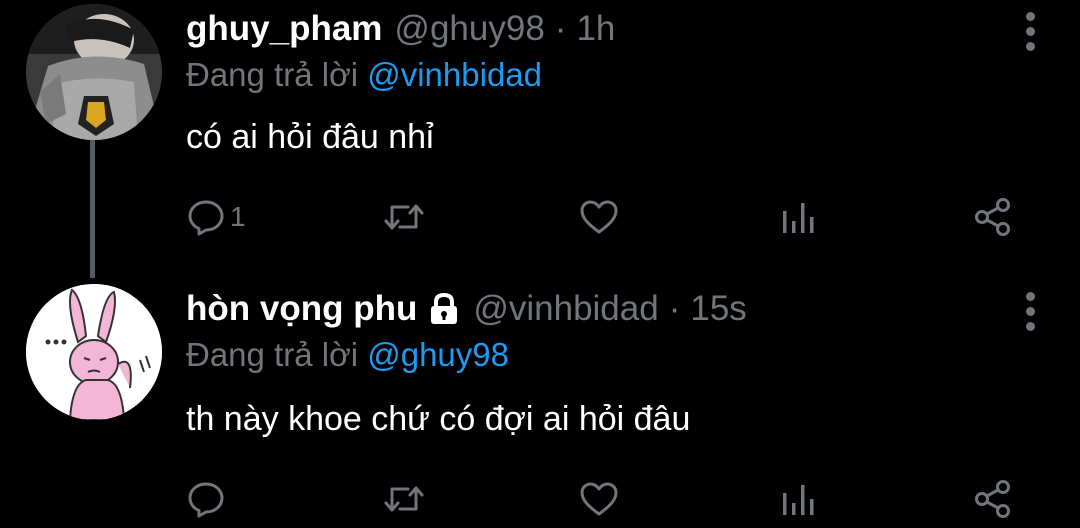  Describe the element at coordinates (466, 309) in the screenshot. I see `tweet-header: hòn vọng phu @vinhbidad · 15s` at that location.